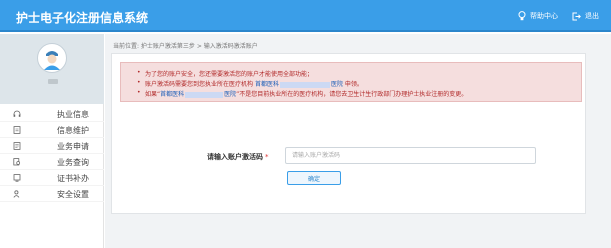 The width and height of the screenshot is (611, 248). Describe the element at coordinates (73, 162) in the screenshot. I see `sidebar-item-label: 业务查询` at that location.